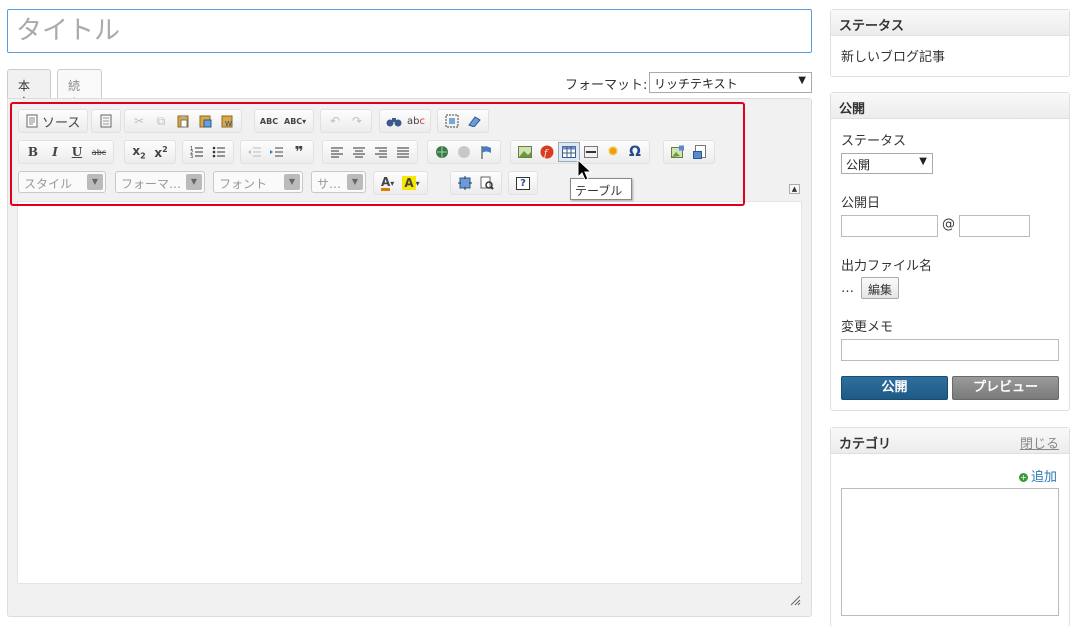  I want to click on format-select: リッチテキスト ▼, so click(730, 82).